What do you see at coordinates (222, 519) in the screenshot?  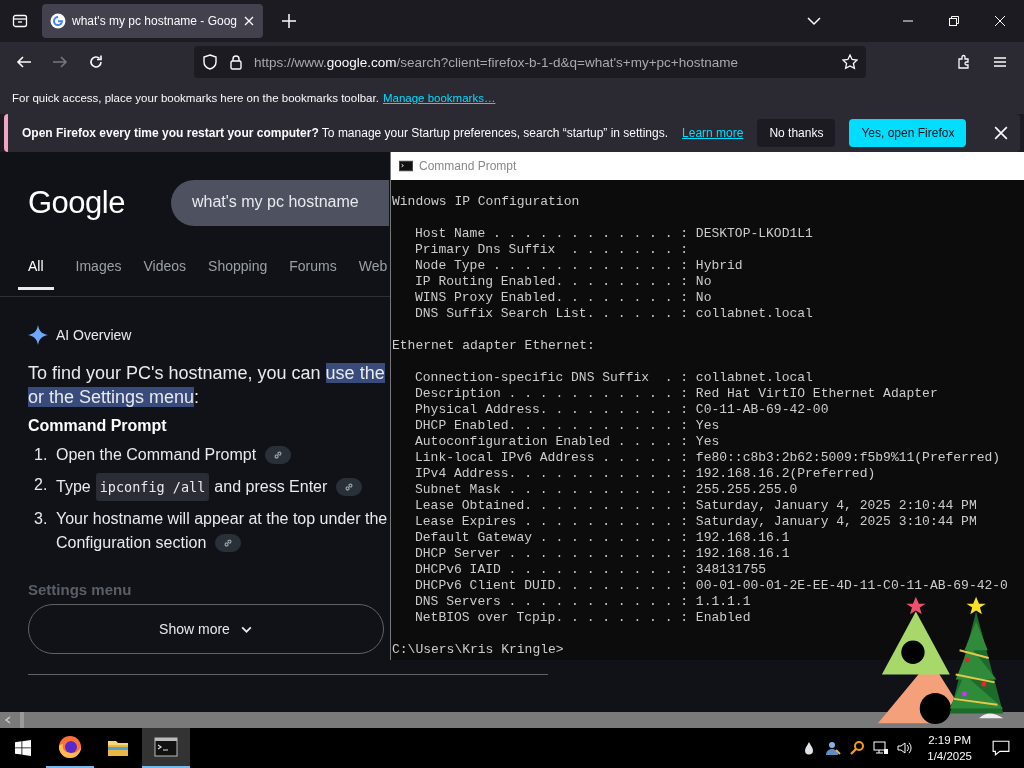 I see `step-text: Your hostname will appear at the top under the` at bounding box center [222, 519].